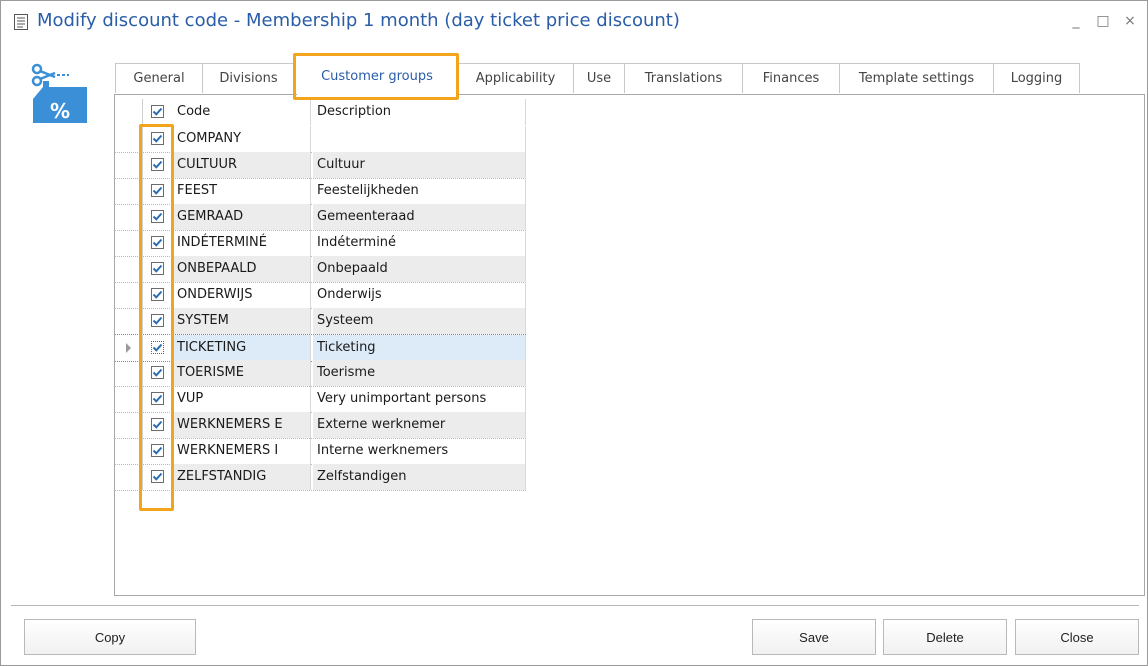 The image size is (1148, 666). I want to click on code-cell: COMPANY, so click(242, 139).